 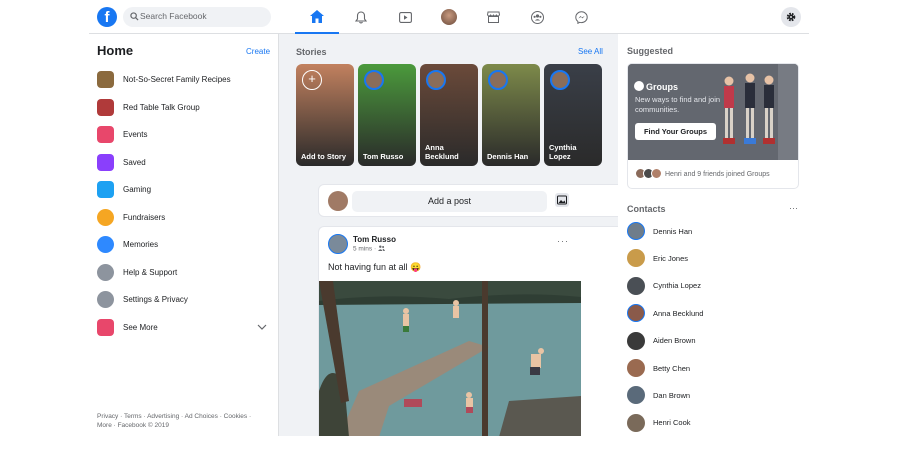 I want to click on contact-item: Henri Cook, so click(x=712, y=423).